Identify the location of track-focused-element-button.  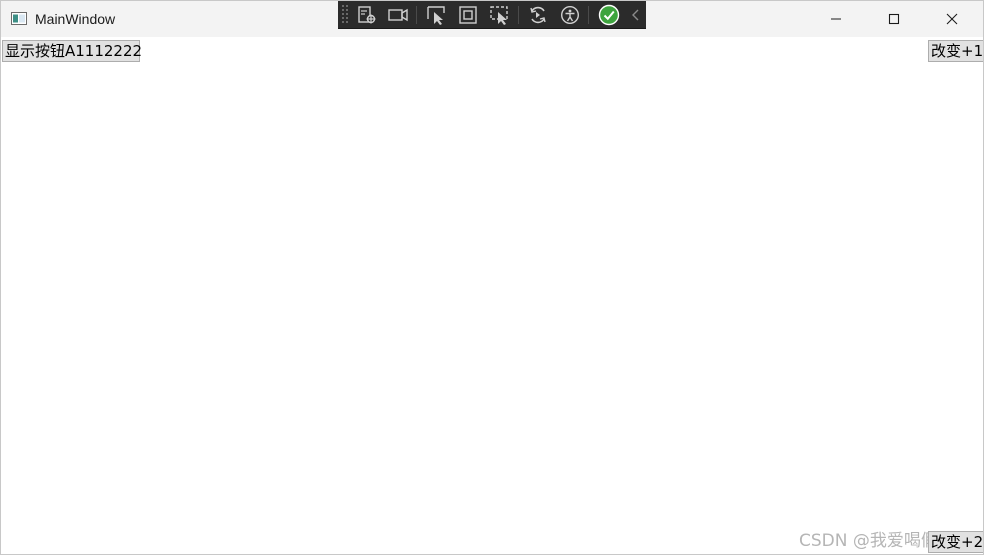
(500, 14).